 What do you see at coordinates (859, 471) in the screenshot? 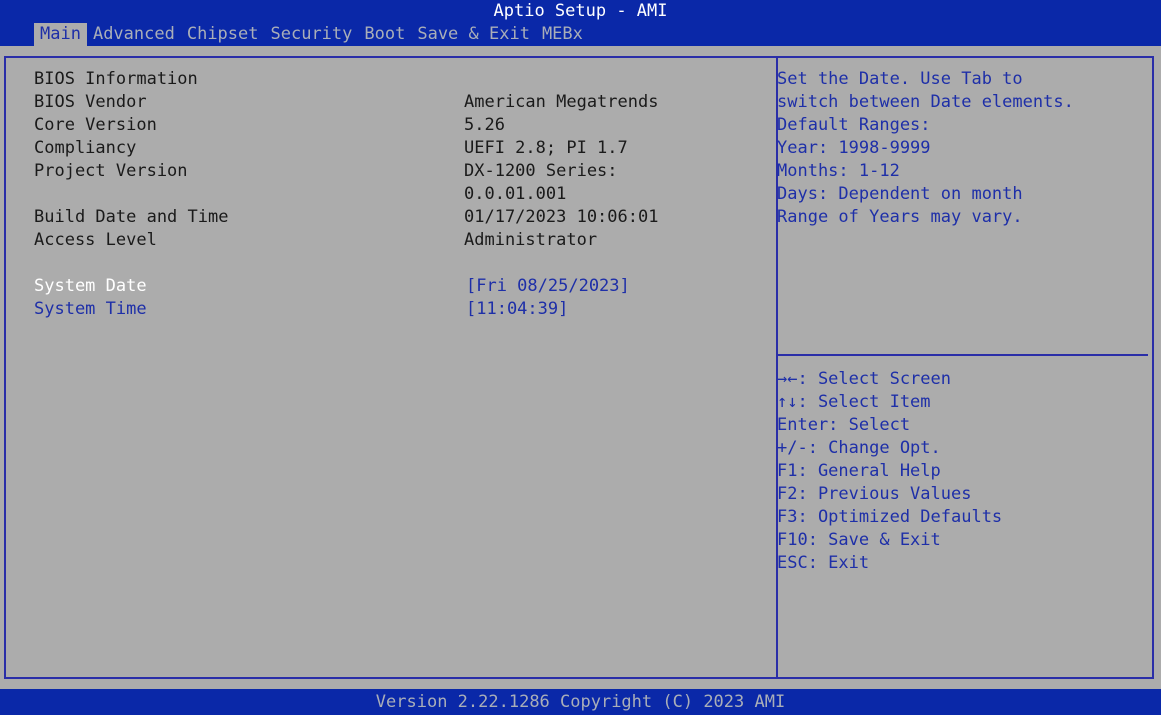
I see `key-hint-f1: F1: General Help` at bounding box center [859, 471].